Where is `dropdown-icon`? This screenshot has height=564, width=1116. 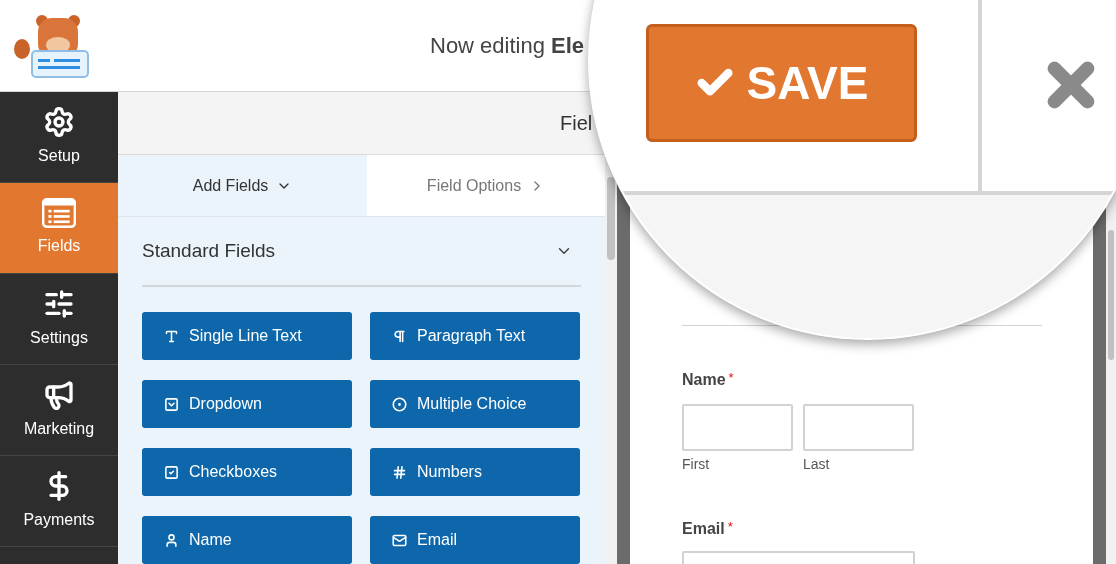
dropdown-icon is located at coordinates (171, 404).